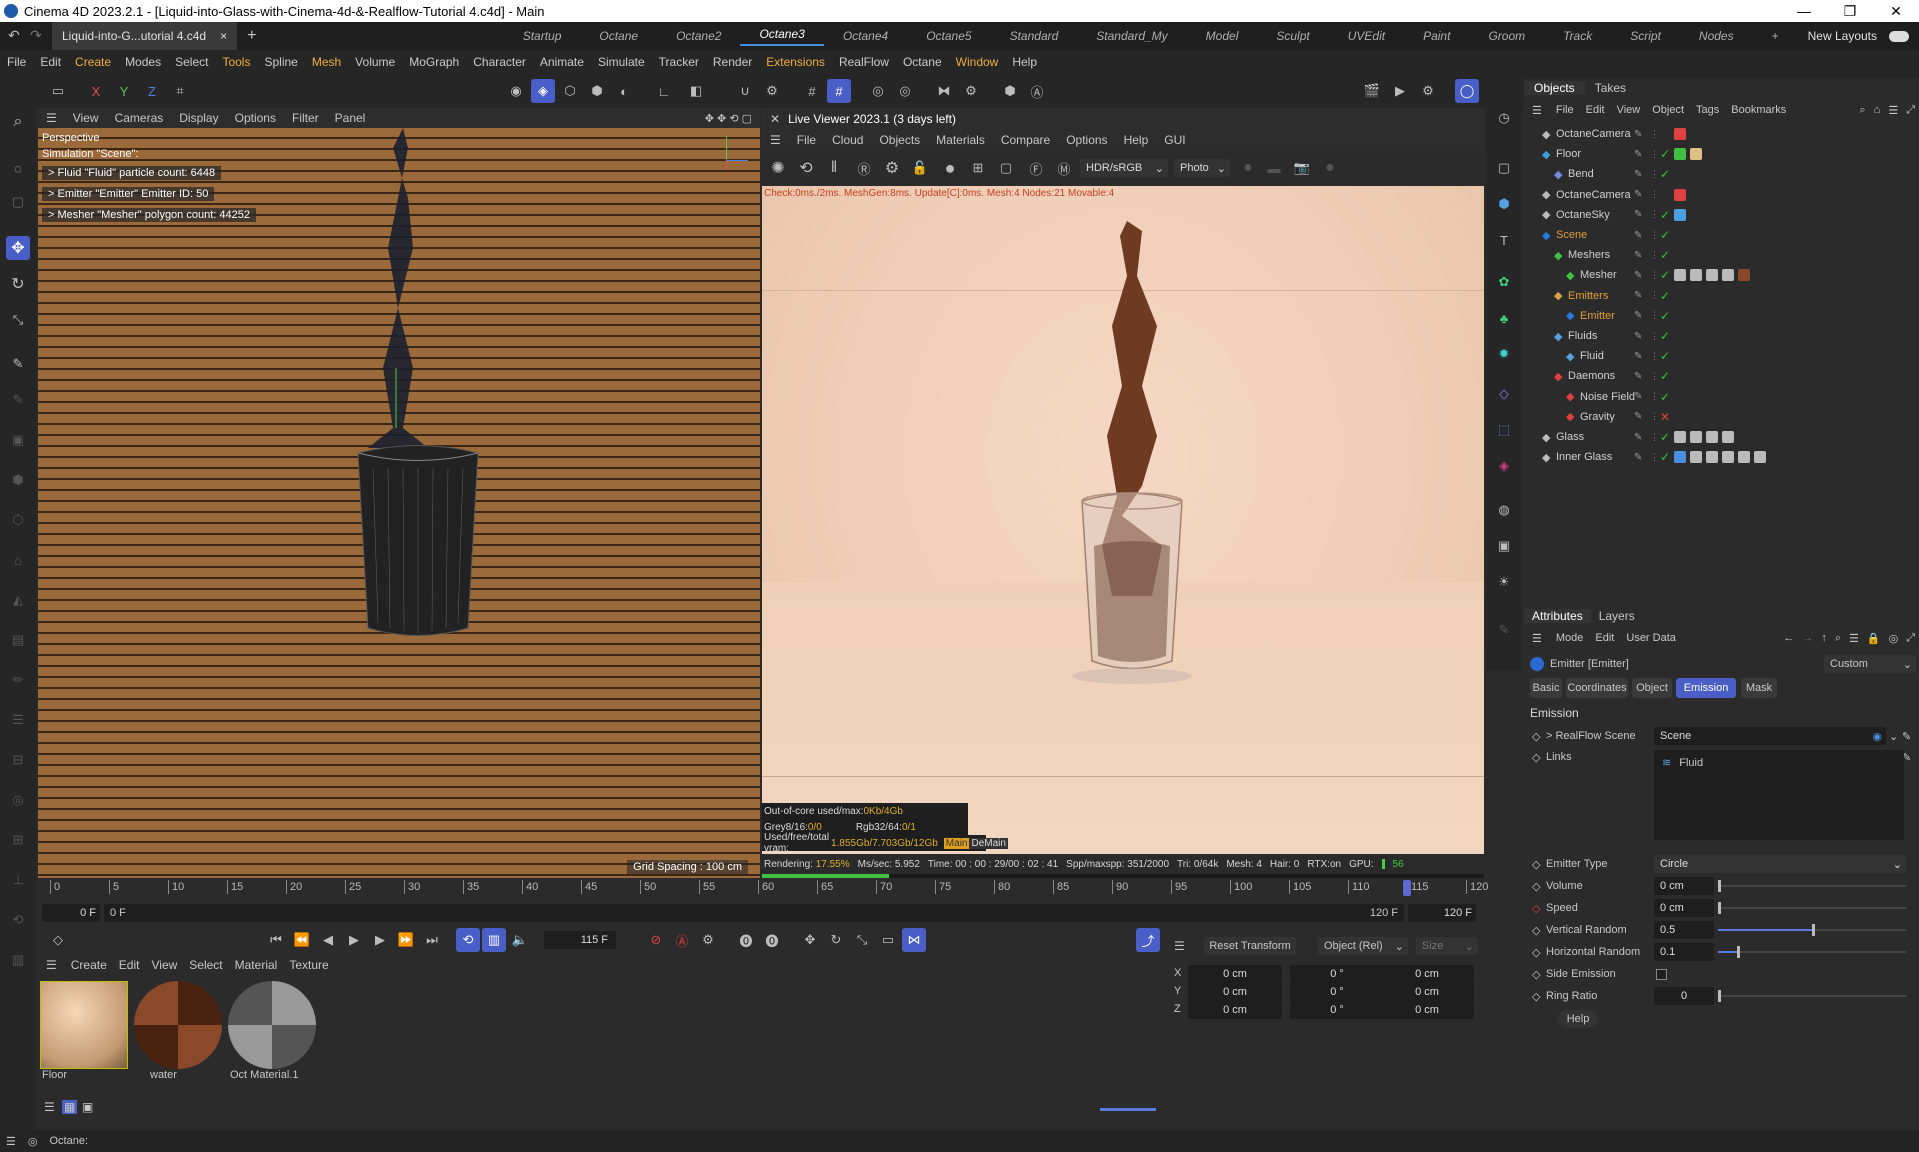 This screenshot has width=1919, height=1152. I want to click on workplane-snap-icon: #, so click(839, 91).